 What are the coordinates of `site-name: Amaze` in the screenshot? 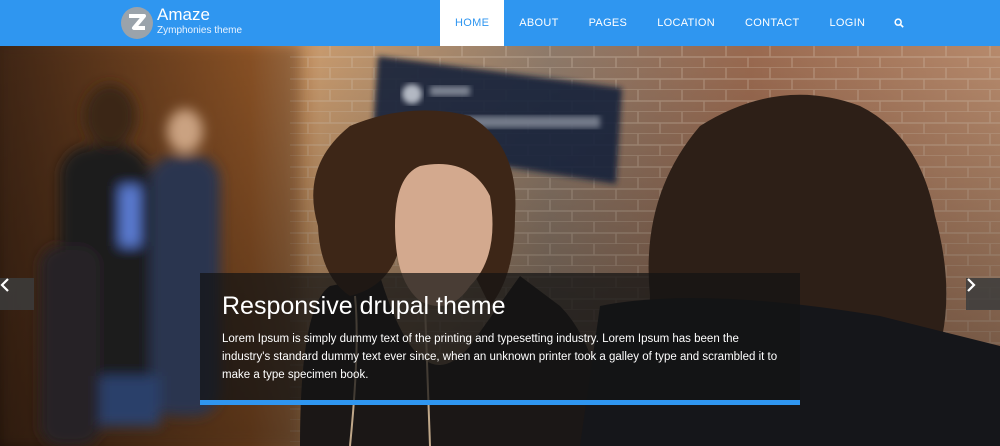 It's located at (199, 15).